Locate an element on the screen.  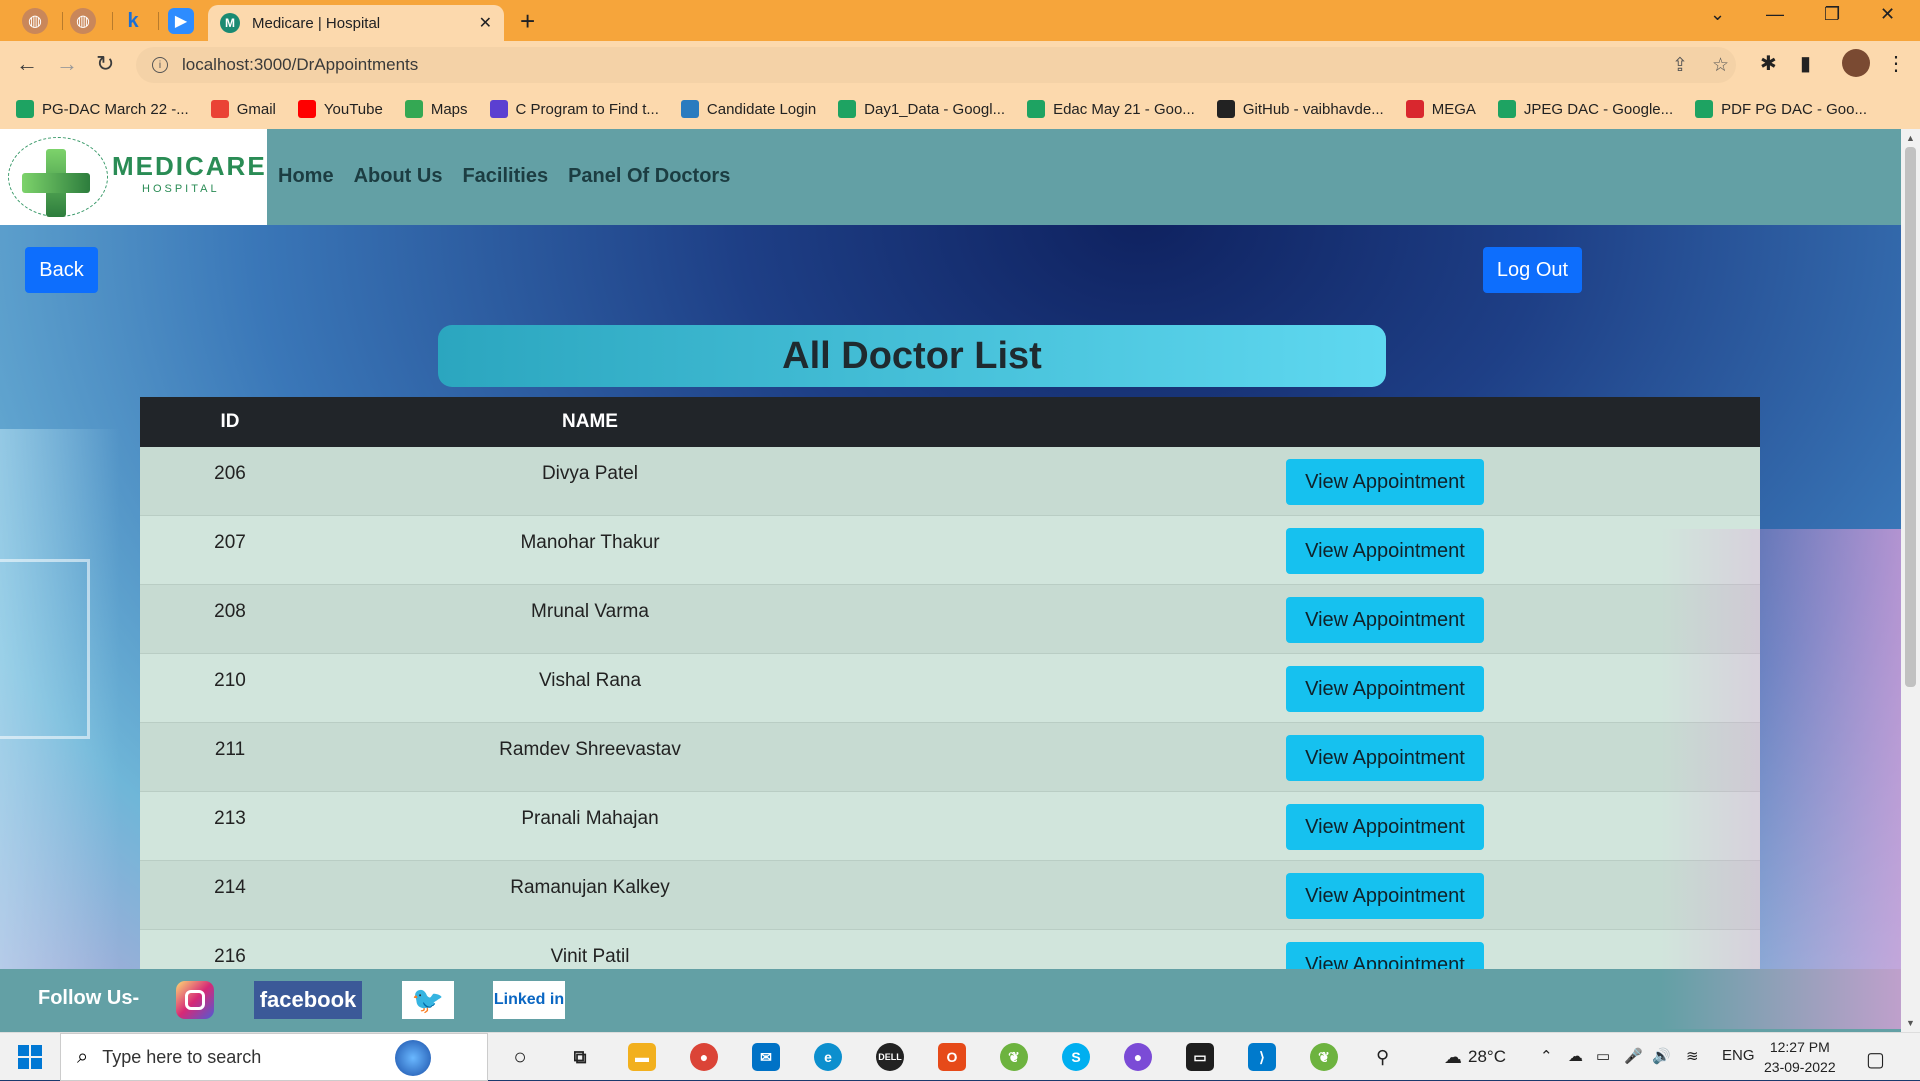
reload-icon: ↻ is located at coordinates (105, 64).